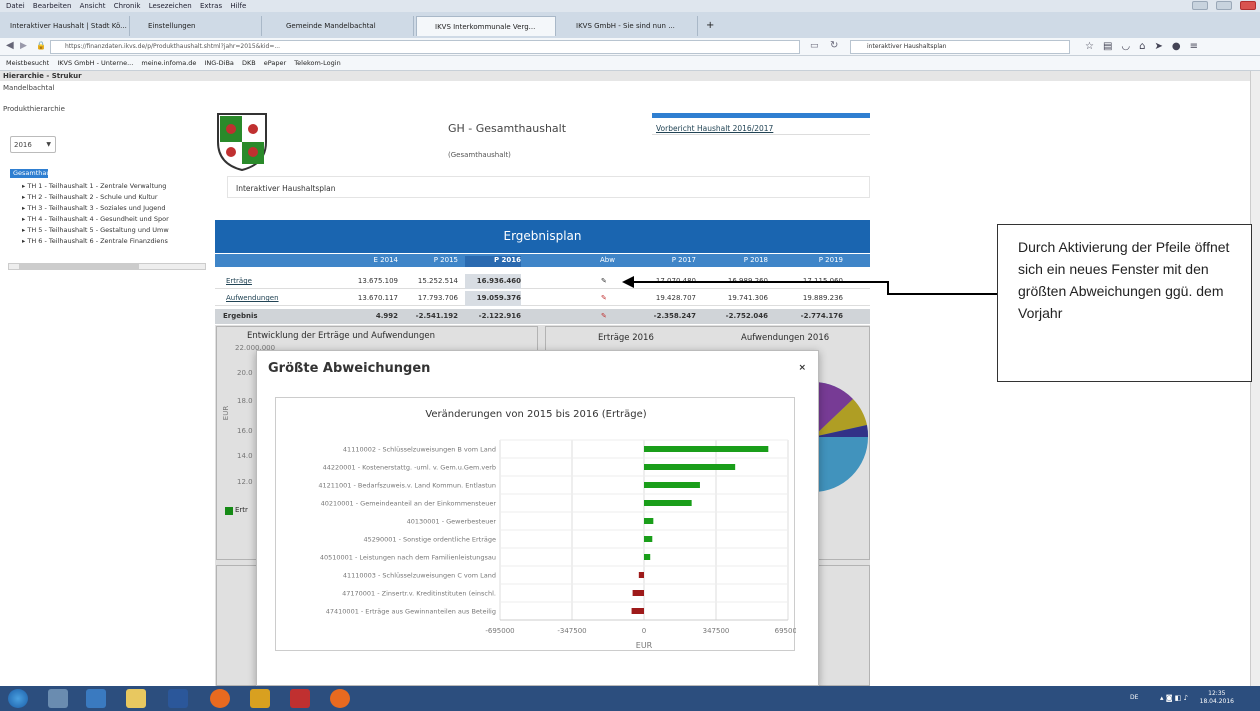 This screenshot has width=1260, height=711. What do you see at coordinates (386, 316) in the screenshot?
I see `table-cell: 4.992` at bounding box center [386, 316].